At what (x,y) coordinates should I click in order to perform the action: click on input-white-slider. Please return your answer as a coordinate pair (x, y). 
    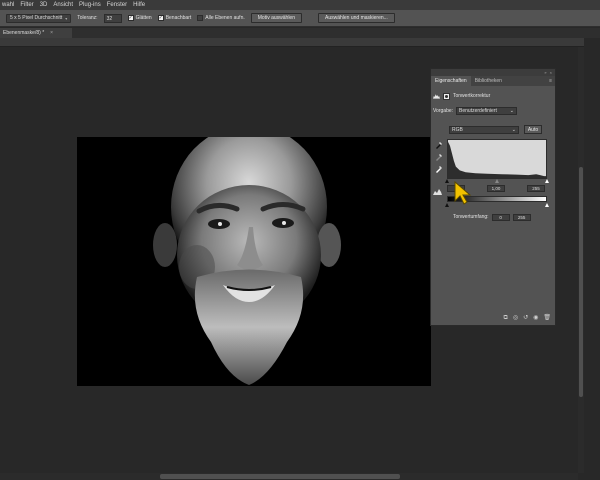
    Looking at the image, I should click on (547, 181).